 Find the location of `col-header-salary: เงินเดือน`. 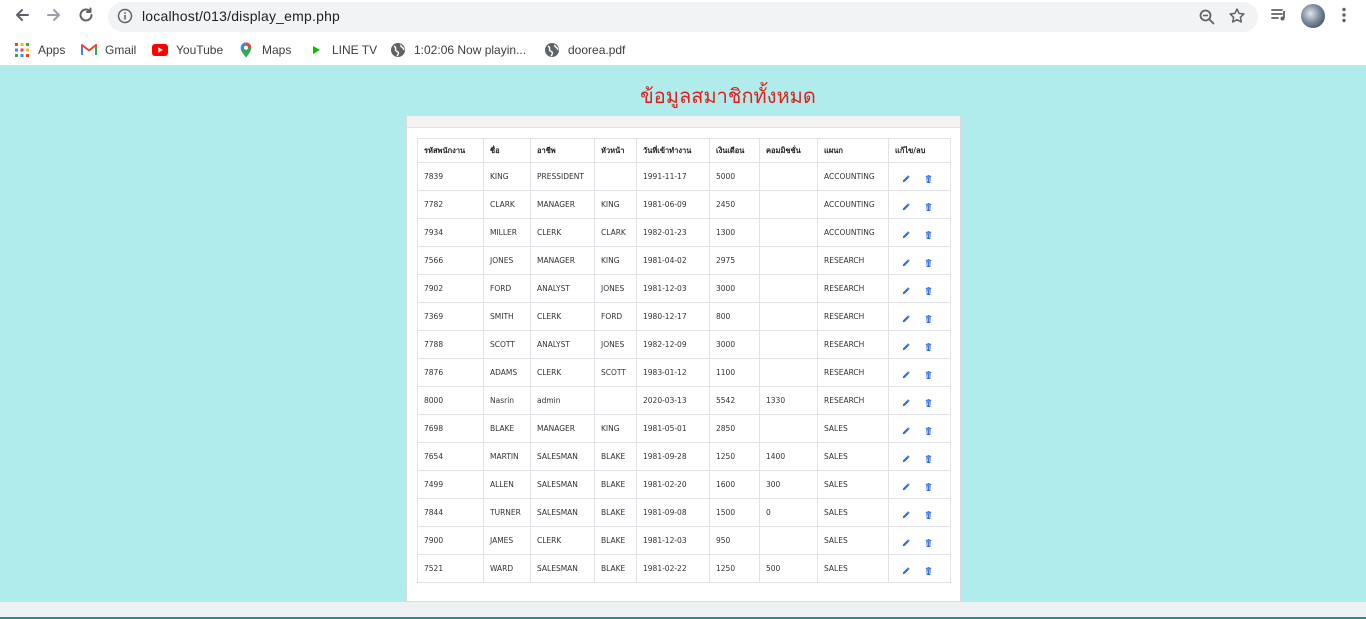

col-header-salary: เงินเดือน is located at coordinates (734, 150).